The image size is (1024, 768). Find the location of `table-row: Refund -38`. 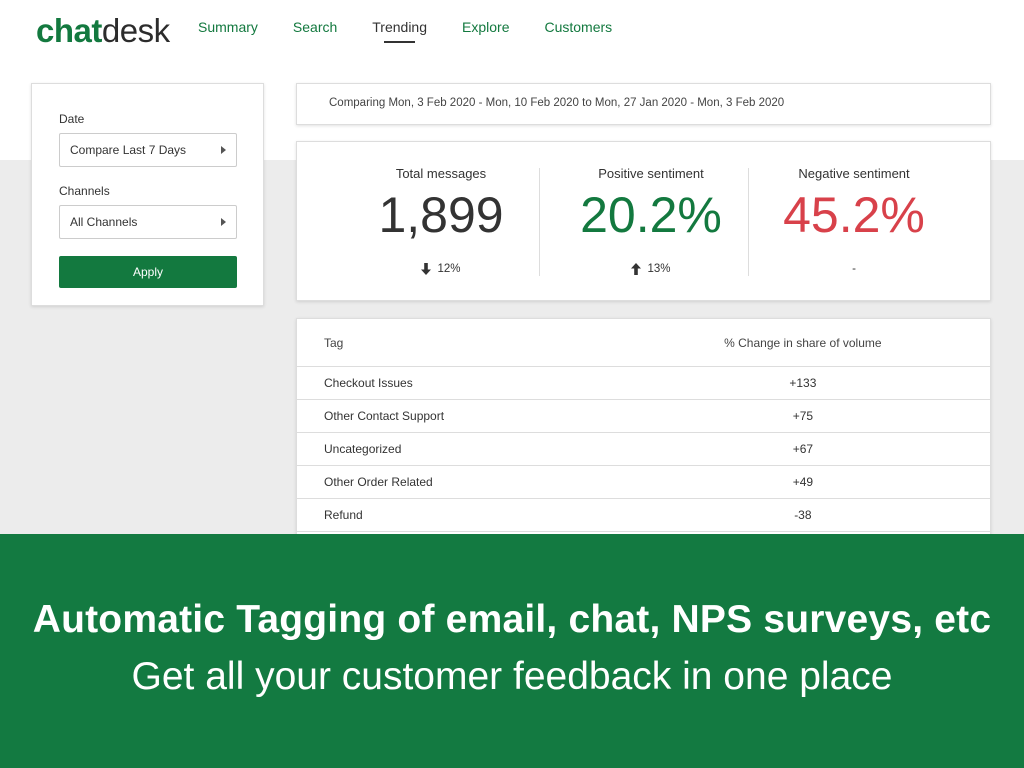

table-row: Refund -38 is located at coordinates (643, 515).